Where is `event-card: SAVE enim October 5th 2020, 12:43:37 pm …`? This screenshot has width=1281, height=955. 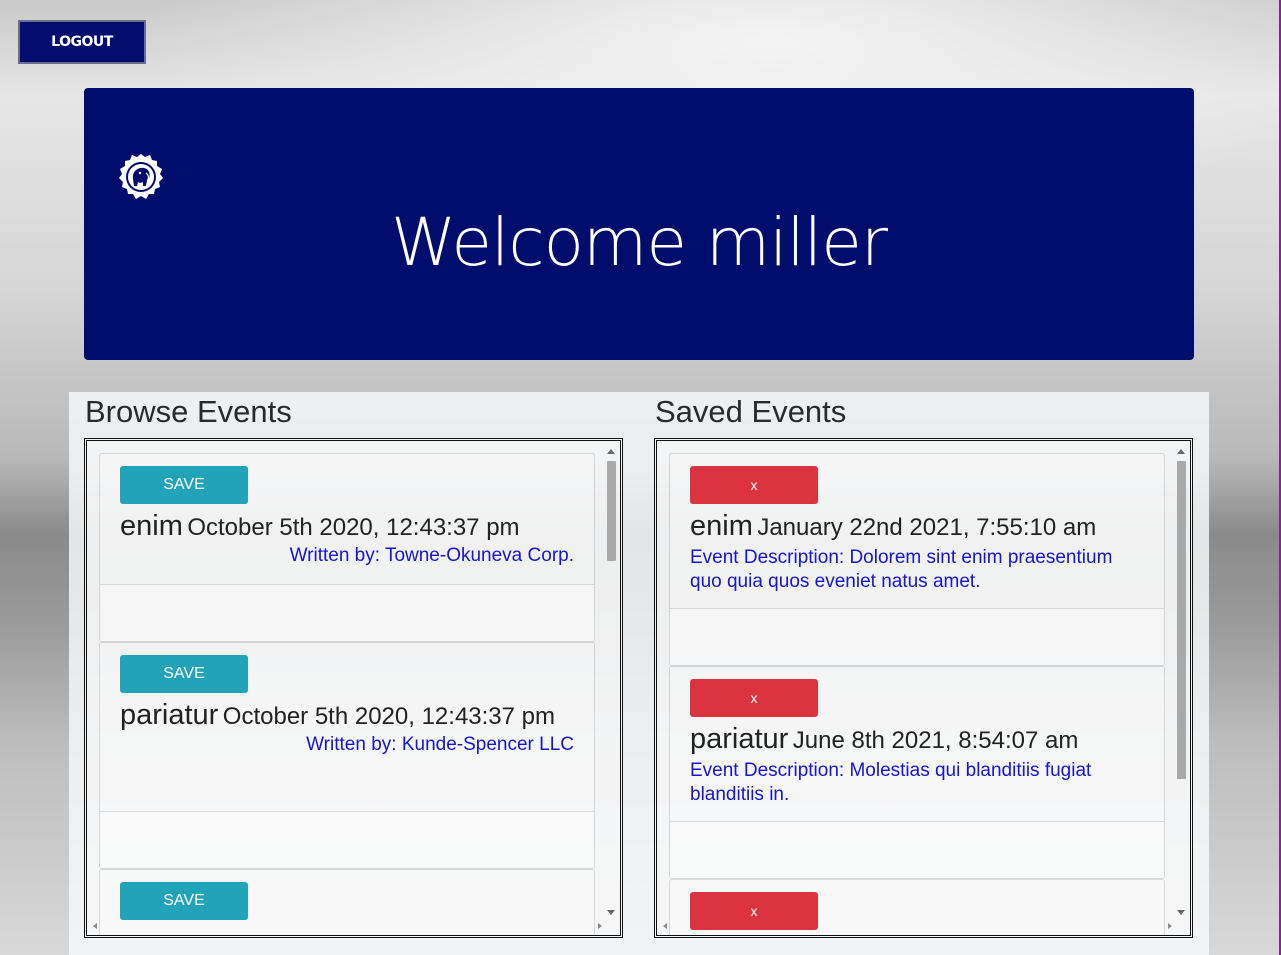
event-card: SAVE enim October 5th 2020, 12:43:37 pm … is located at coordinates (347, 547).